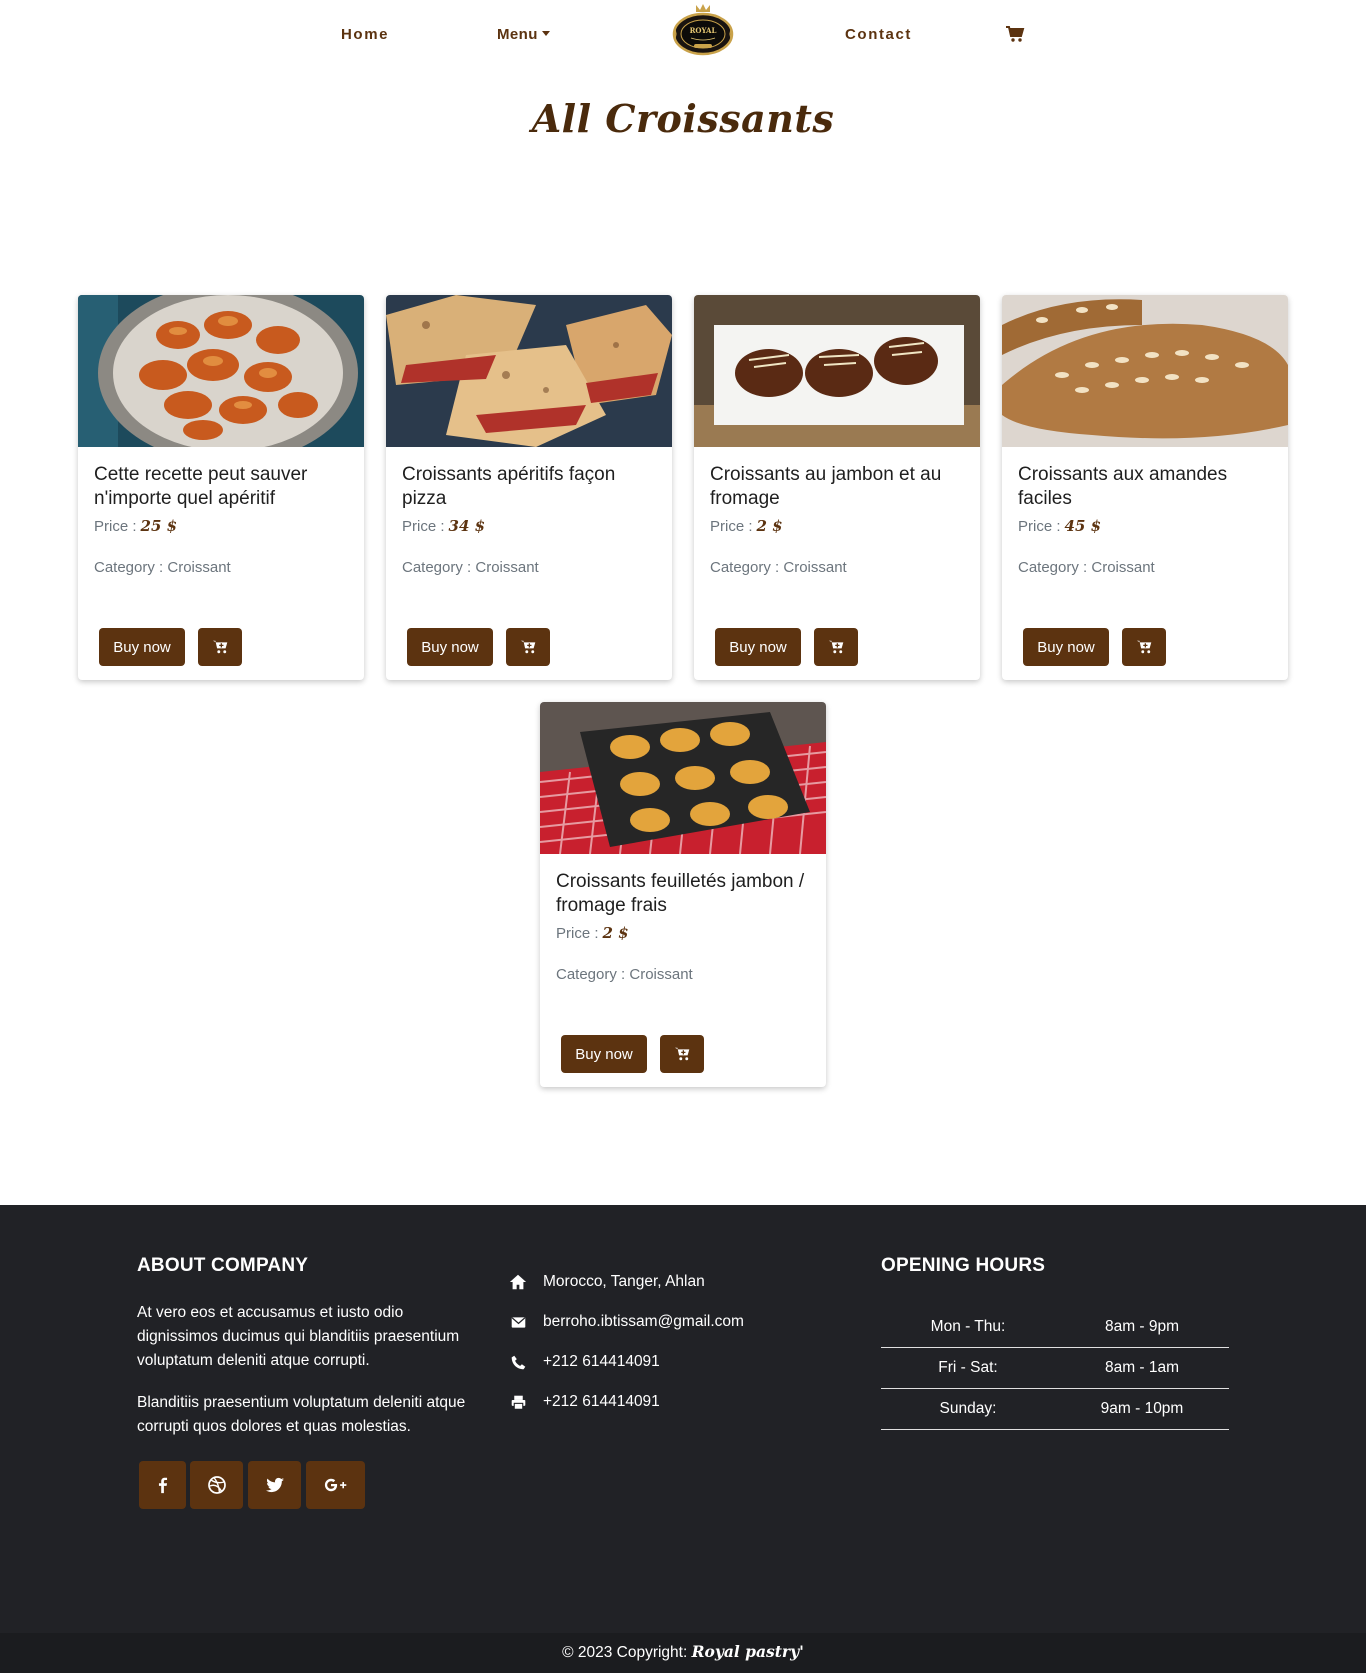  What do you see at coordinates (1083, 526) in the screenshot?
I see `price-value: 45 $` at bounding box center [1083, 526].